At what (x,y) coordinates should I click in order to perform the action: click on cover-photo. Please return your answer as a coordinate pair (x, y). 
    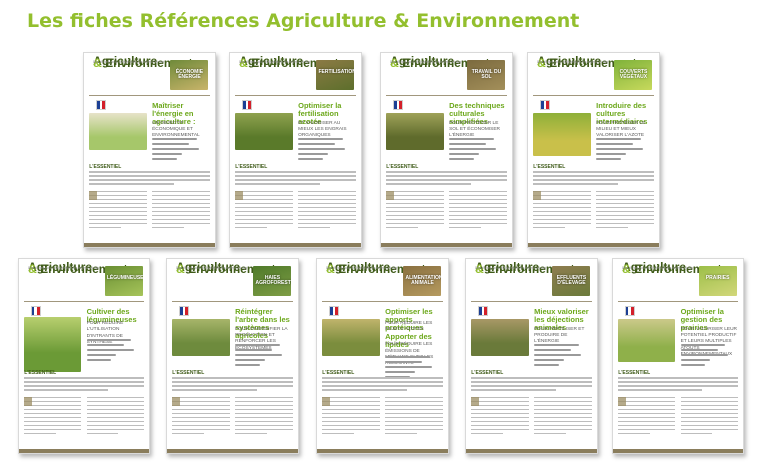
    Looking at the image, I should click on (647, 340).